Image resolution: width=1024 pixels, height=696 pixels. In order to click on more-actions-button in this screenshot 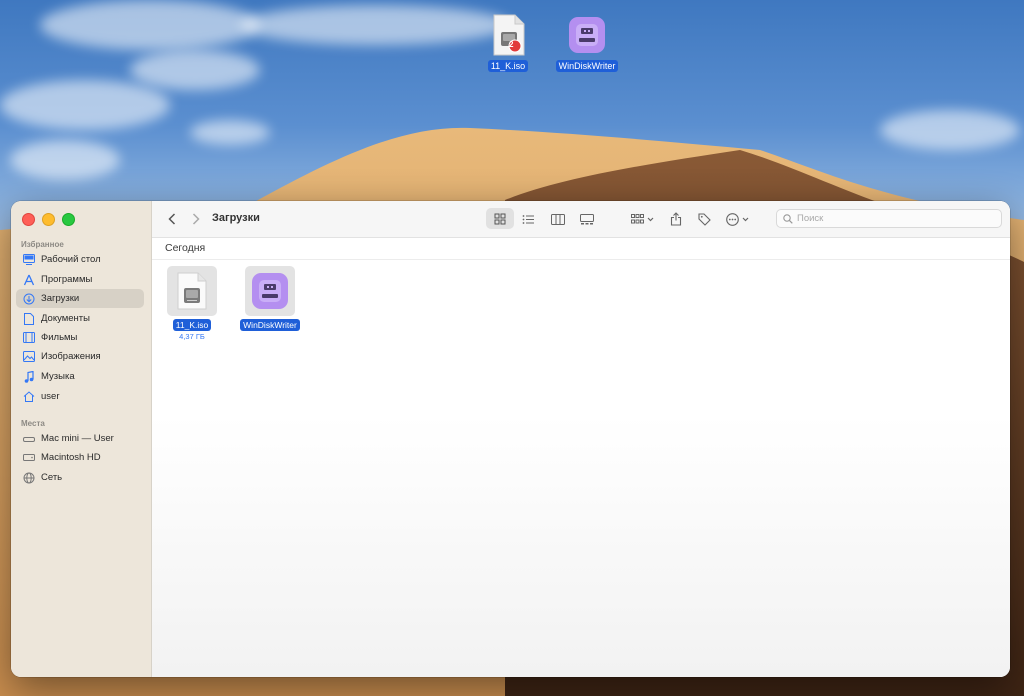, I will do `click(737, 219)`.